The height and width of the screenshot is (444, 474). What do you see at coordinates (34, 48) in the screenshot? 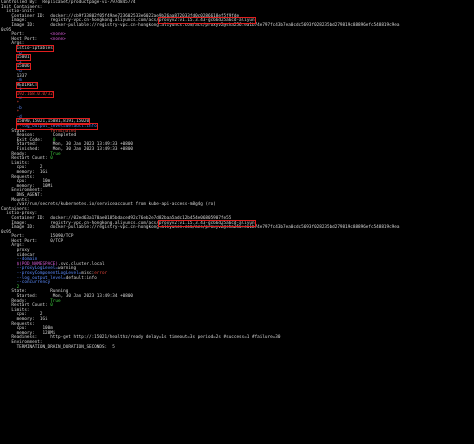
I see `highlighted-text: istio-iptables` at bounding box center [34, 48].